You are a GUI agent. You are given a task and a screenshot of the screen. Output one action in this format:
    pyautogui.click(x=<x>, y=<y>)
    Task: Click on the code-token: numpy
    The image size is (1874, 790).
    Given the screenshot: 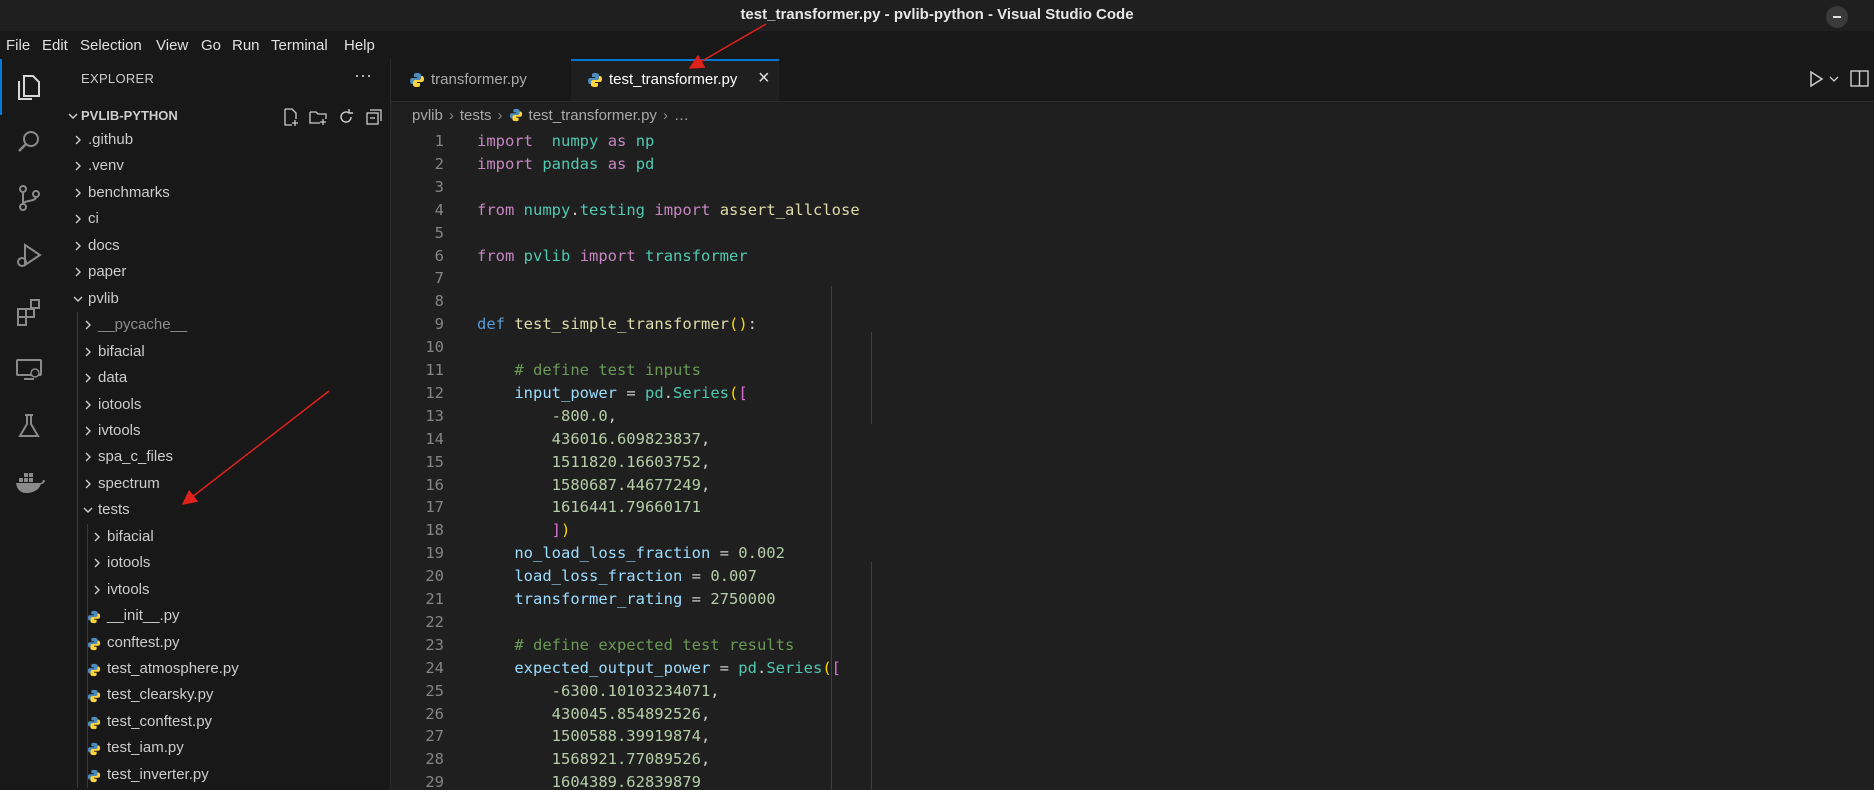 What is the action you would take?
    pyautogui.click(x=575, y=141)
    